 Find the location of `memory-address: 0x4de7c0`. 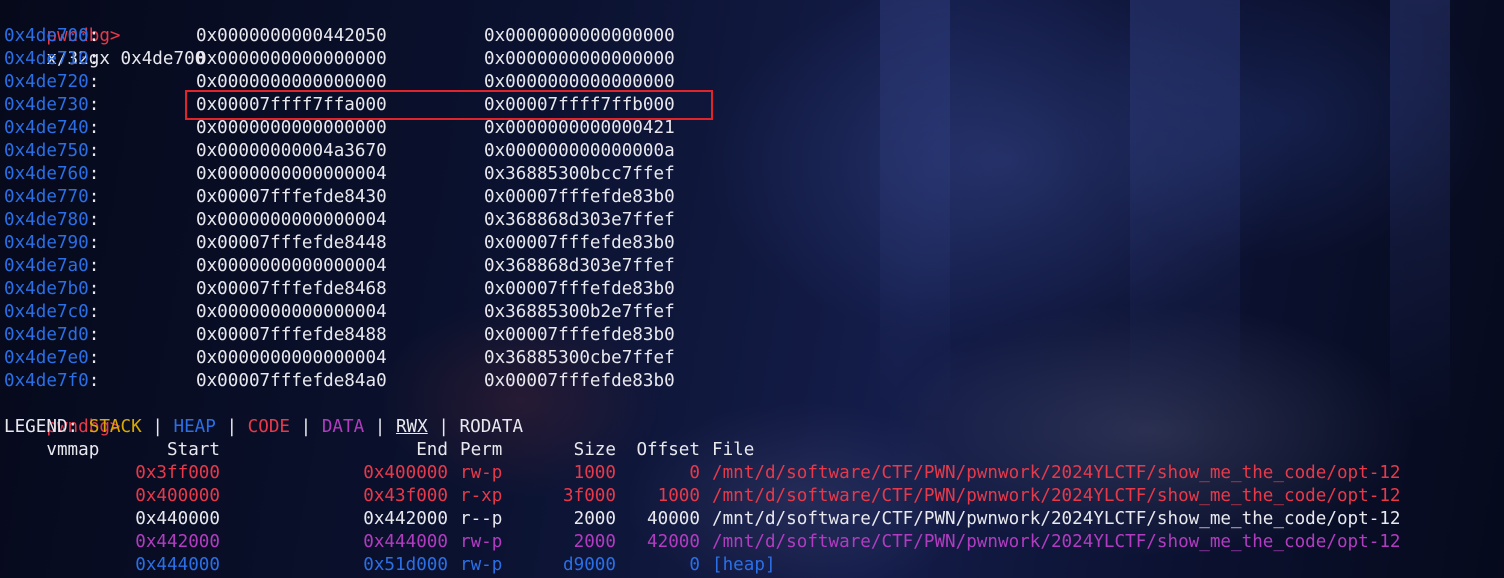

memory-address: 0x4de7c0 is located at coordinates (46, 312).